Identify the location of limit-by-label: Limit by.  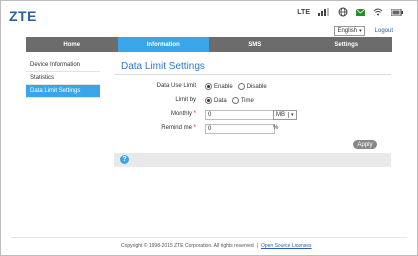
(185, 100).